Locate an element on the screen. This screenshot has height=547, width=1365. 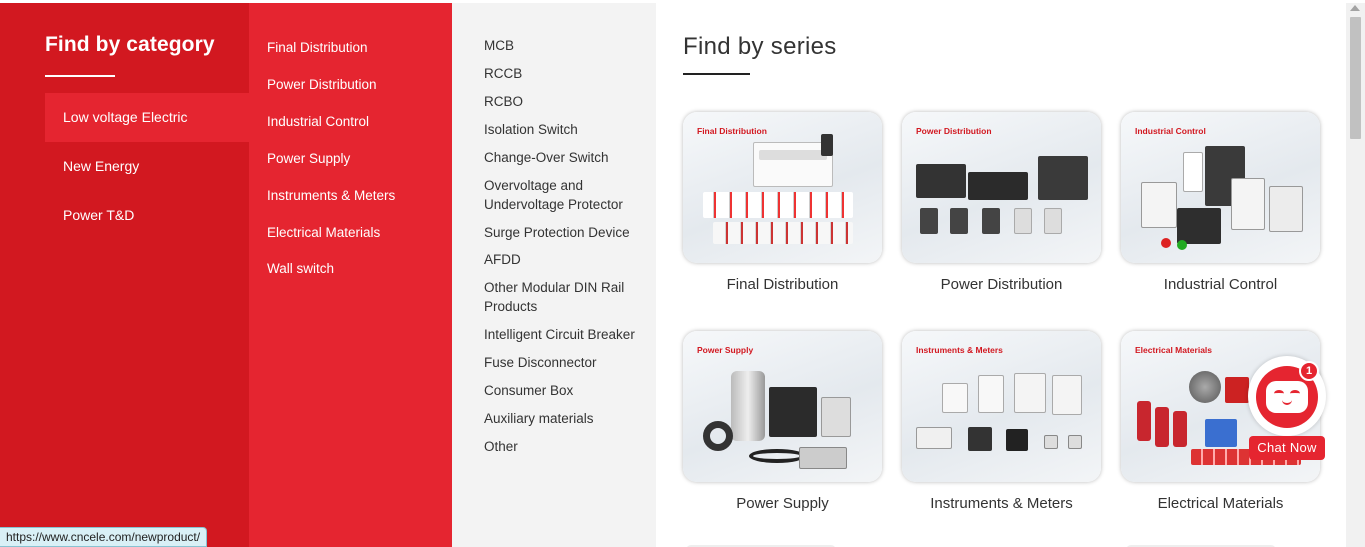
series-image-tag: Industrial Control is located at coordinates (1170, 131).